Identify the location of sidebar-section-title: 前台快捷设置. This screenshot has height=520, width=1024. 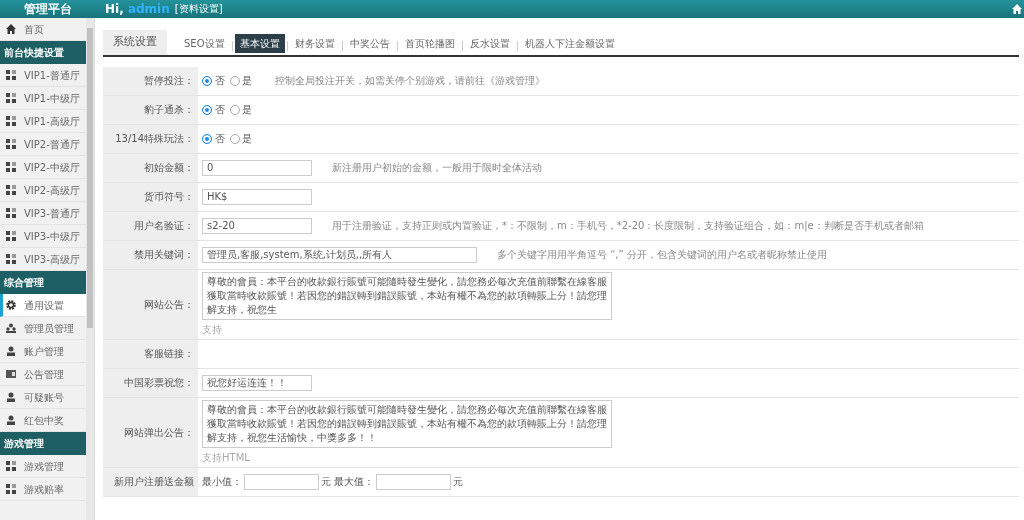
(43, 52).